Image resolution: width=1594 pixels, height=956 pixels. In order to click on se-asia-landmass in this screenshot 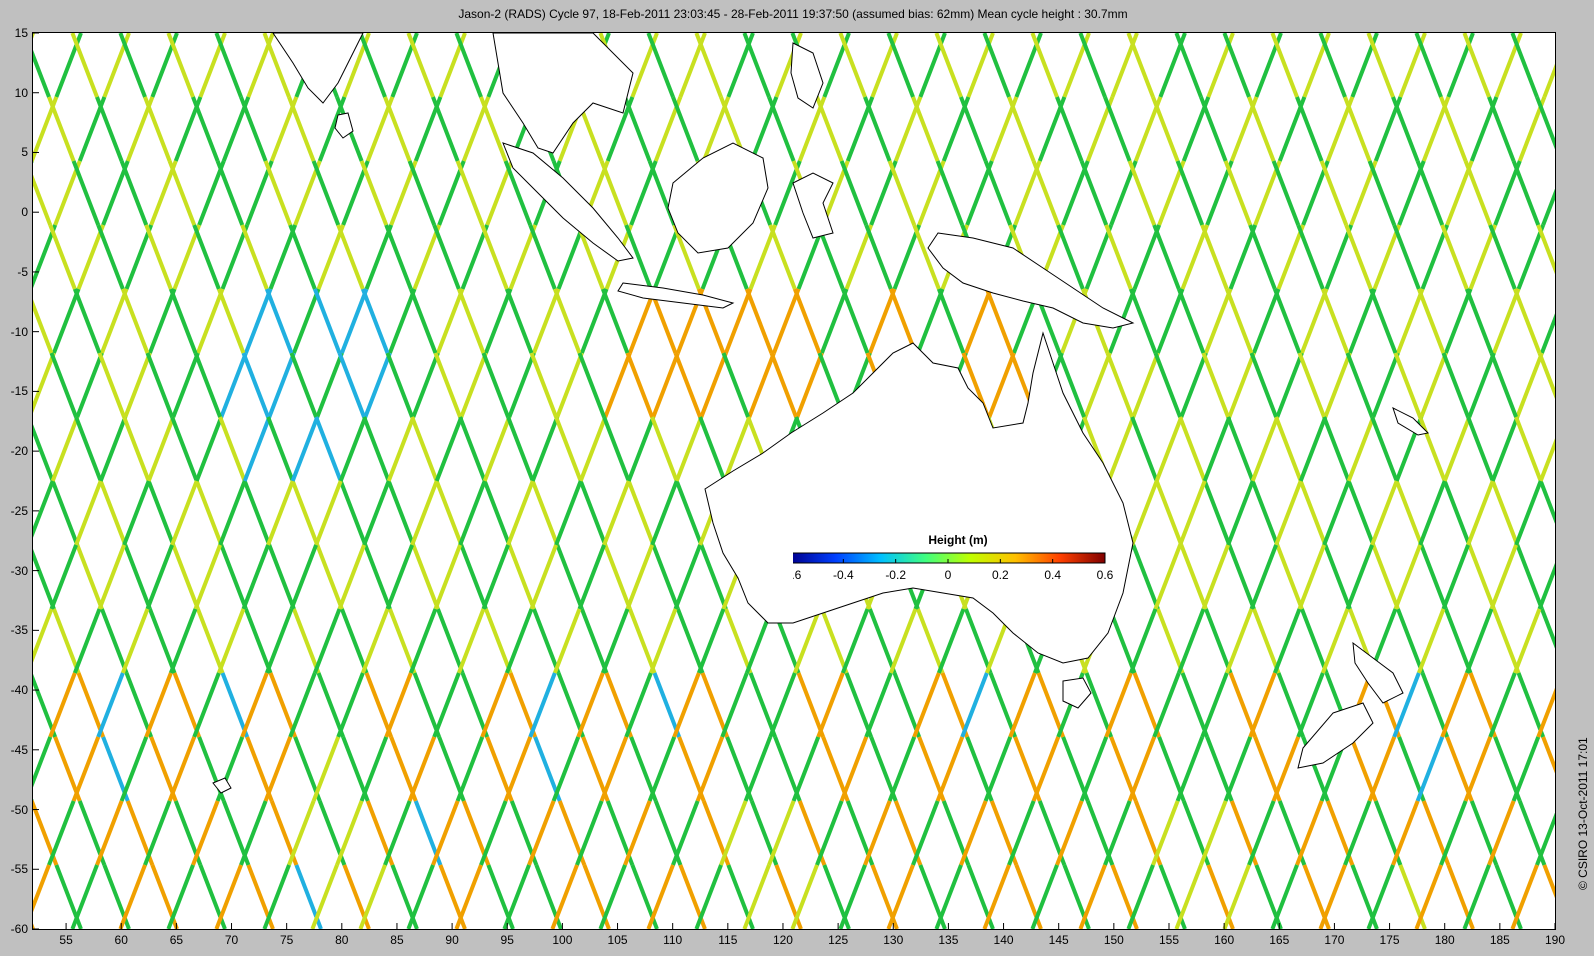, I will do `click(563, 93)`.